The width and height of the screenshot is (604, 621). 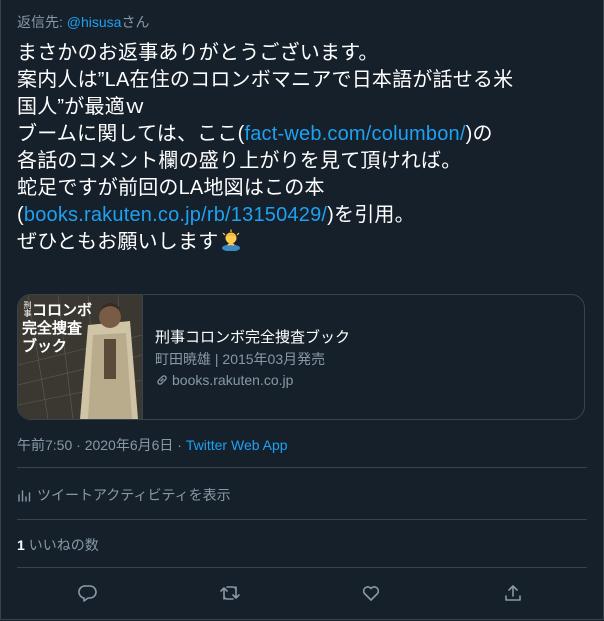 I want to click on tweet-action-bar, so click(x=302, y=593).